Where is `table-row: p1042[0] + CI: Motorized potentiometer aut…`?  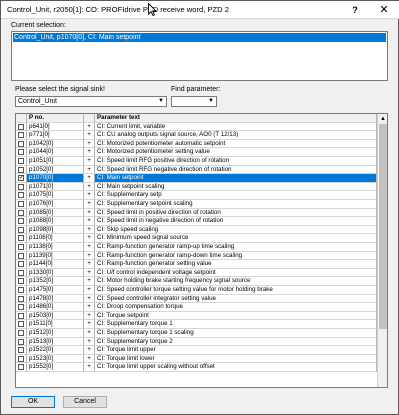 table-row: p1042[0] + CI: Motorized potentiometer aut… is located at coordinates (196, 144).